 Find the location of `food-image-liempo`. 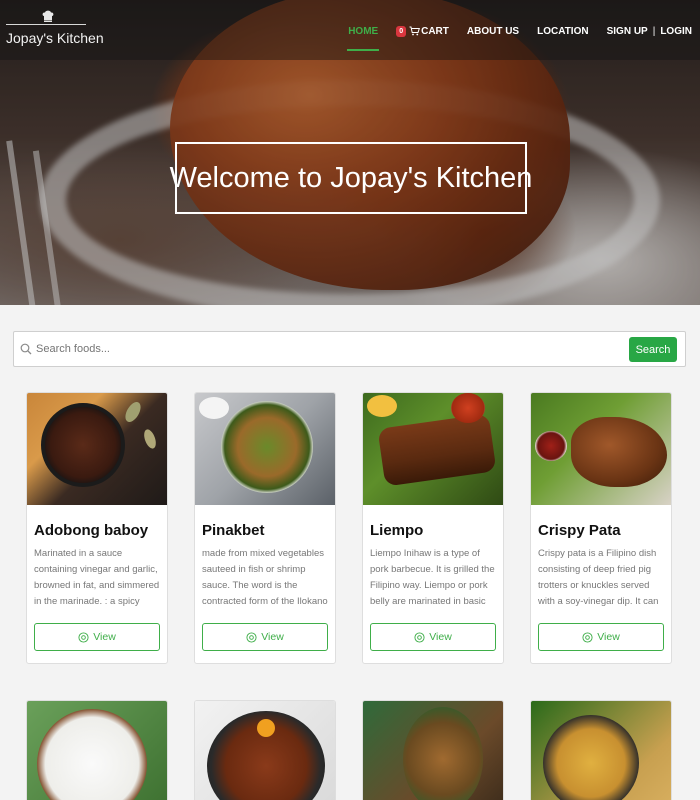

food-image-liempo is located at coordinates (433, 449).